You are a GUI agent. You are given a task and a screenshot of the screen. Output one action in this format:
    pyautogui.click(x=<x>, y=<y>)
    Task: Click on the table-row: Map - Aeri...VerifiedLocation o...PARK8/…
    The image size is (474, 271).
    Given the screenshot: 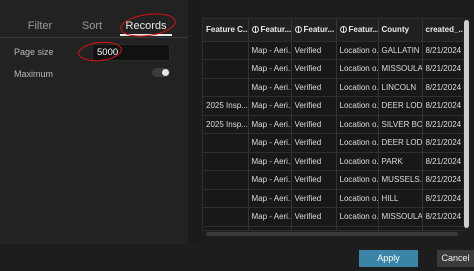 What is the action you would take?
    pyautogui.click(x=333, y=161)
    